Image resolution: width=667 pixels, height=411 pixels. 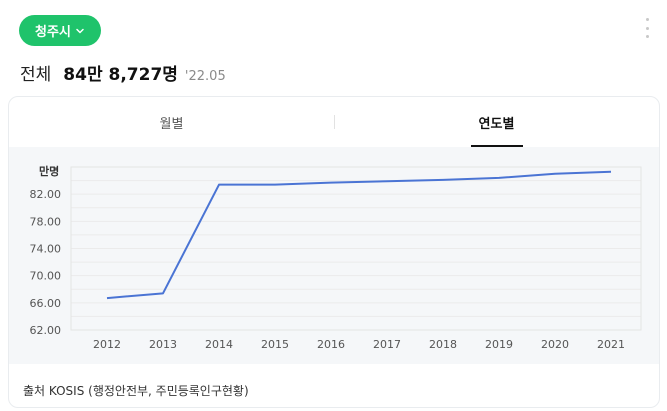 What do you see at coordinates (171, 122) in the screenshot?
I see `tab-monthly: 월별` at bounding box center [171, 122].